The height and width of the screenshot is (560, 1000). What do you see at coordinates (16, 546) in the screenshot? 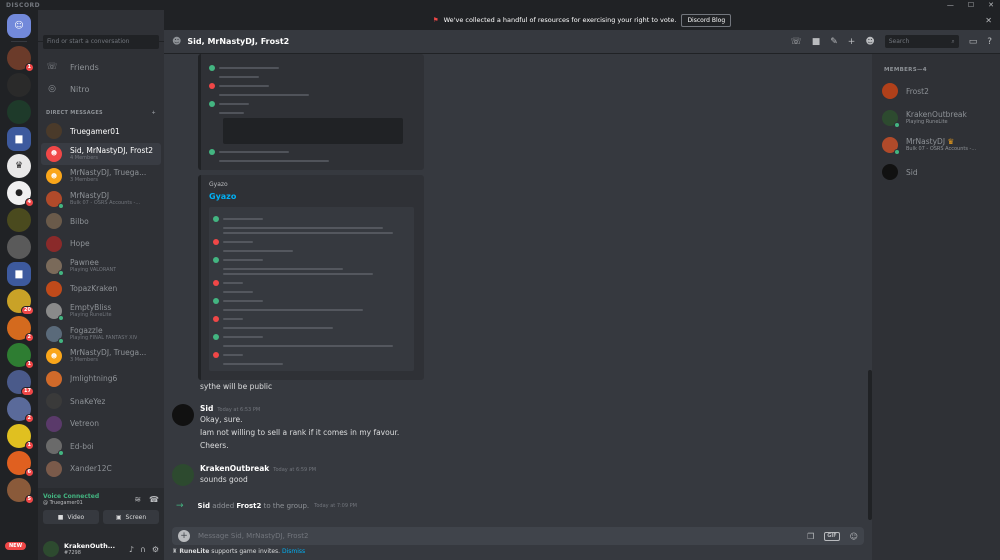
I see `new-badge: NEW` at bounding box center [16, 546].